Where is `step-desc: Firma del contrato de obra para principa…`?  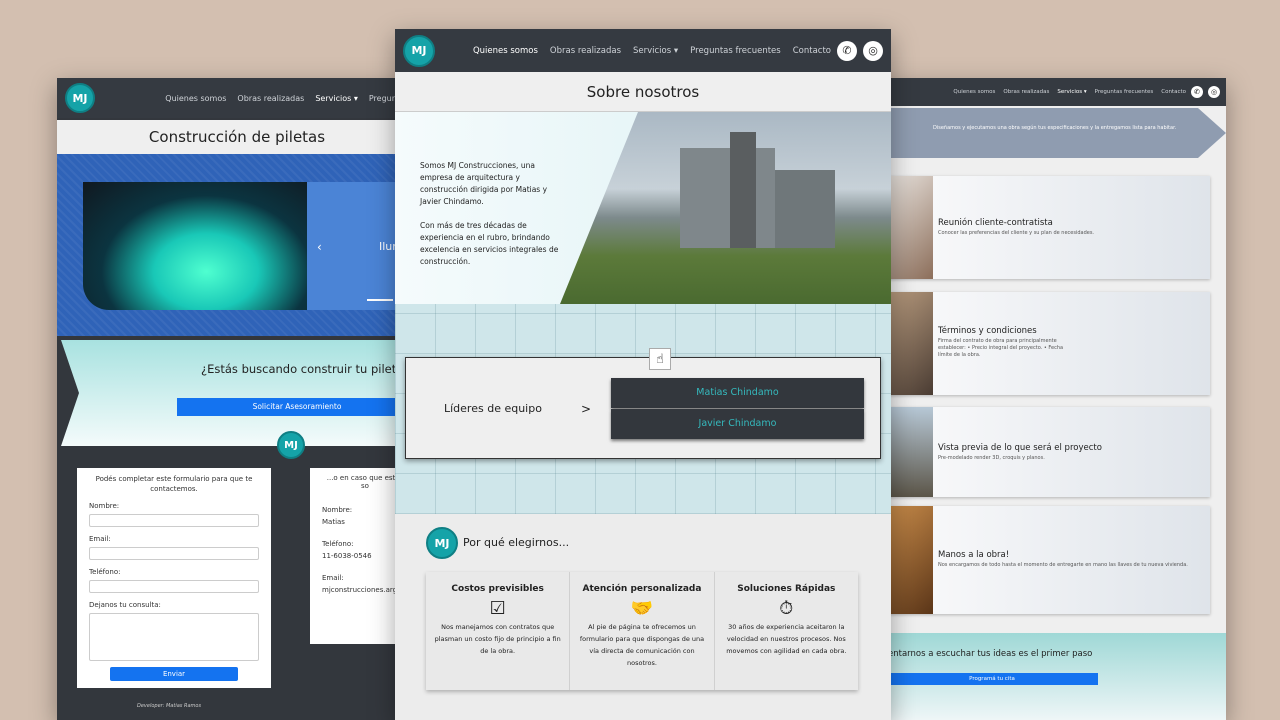 step-desc: Firma del contrato de obra para principa… is located at coordinates (1001, 348).